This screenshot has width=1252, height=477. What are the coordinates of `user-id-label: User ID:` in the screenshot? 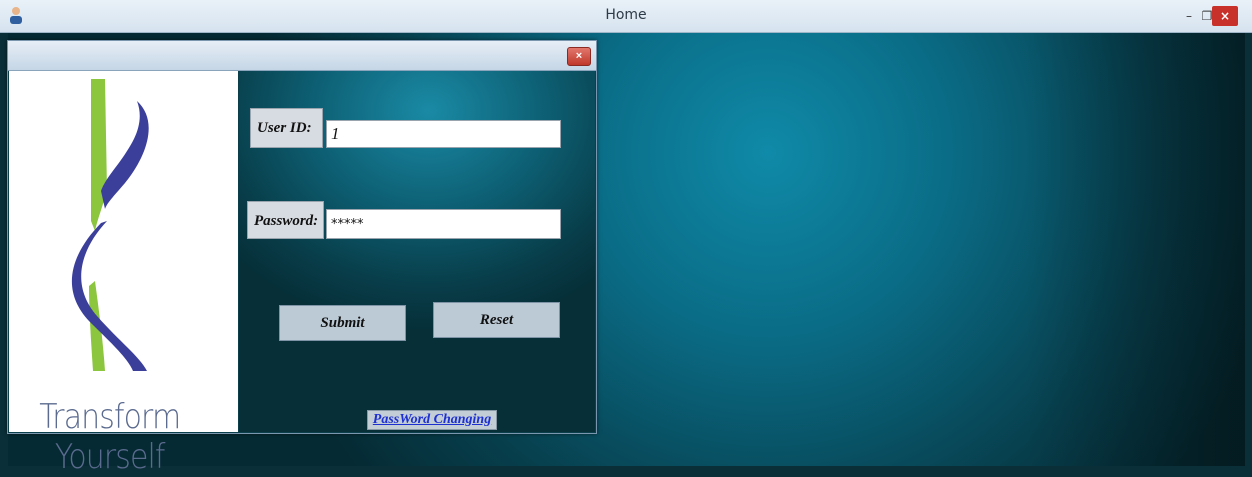 It's located at (286, 128).